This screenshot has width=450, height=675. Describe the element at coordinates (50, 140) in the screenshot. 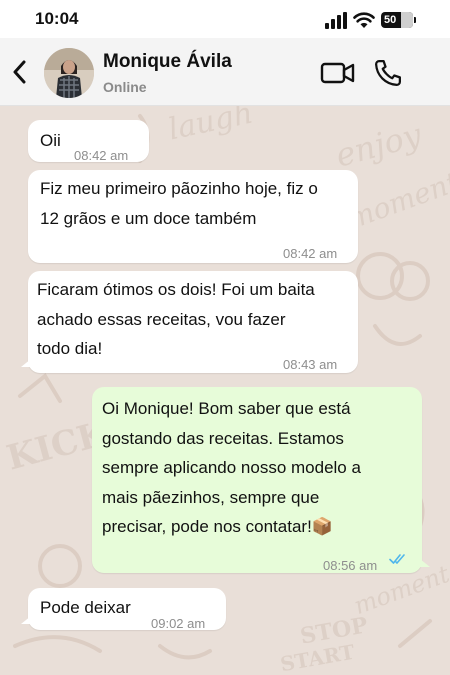

I see `message-text: Oii` at that location.